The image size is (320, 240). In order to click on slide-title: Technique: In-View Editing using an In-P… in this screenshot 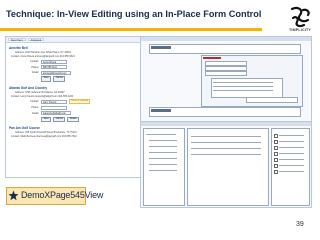, I will do `click(134, 14)`.